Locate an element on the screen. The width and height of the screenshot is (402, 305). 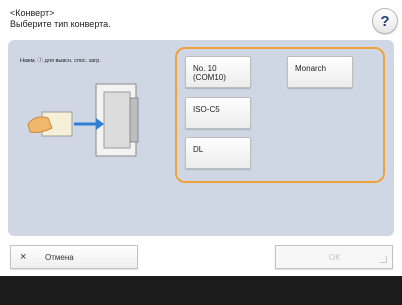
option-dl: DL is located at coordinates (218, 153).